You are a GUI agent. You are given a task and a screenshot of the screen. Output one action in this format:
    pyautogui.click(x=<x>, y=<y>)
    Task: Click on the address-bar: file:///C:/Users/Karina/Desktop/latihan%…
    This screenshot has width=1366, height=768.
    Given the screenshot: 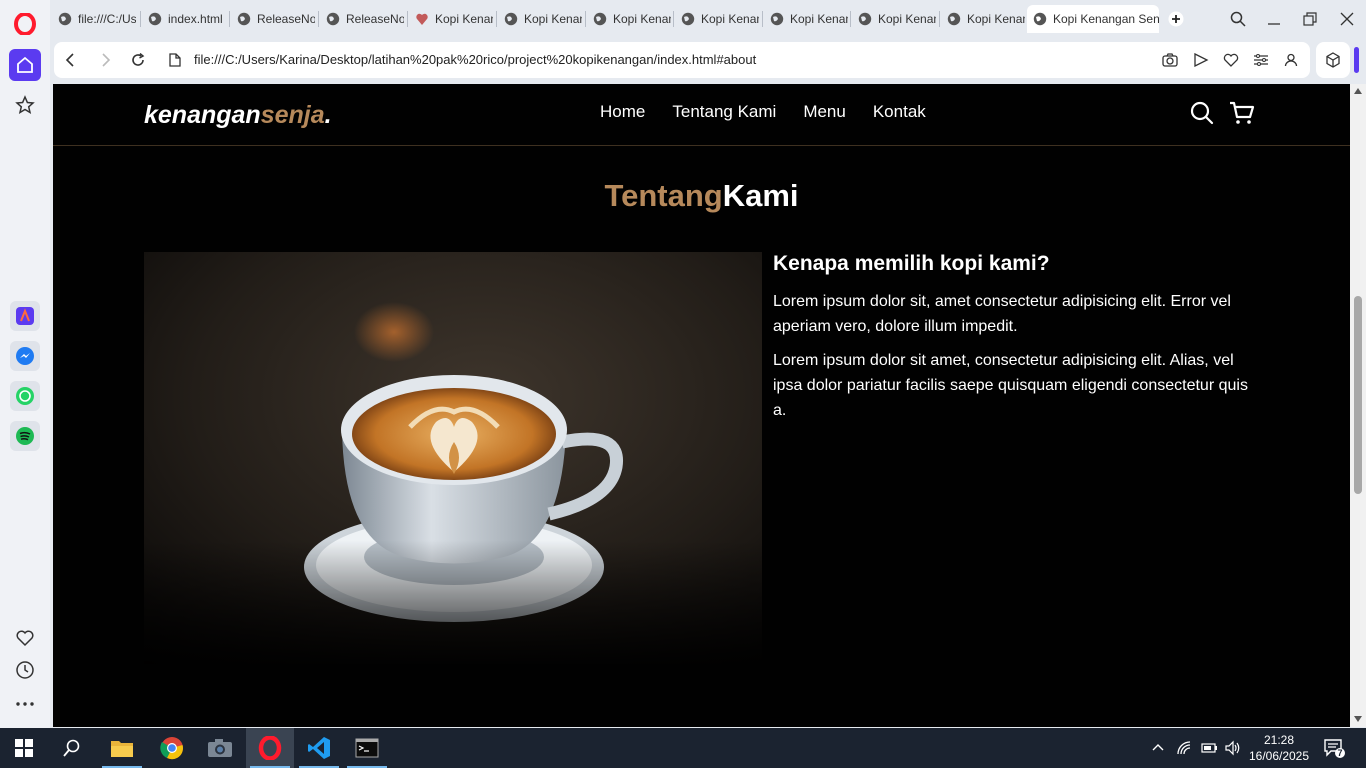 What is the action you would take?
    pyautogui.click(x=682, y=60)
    